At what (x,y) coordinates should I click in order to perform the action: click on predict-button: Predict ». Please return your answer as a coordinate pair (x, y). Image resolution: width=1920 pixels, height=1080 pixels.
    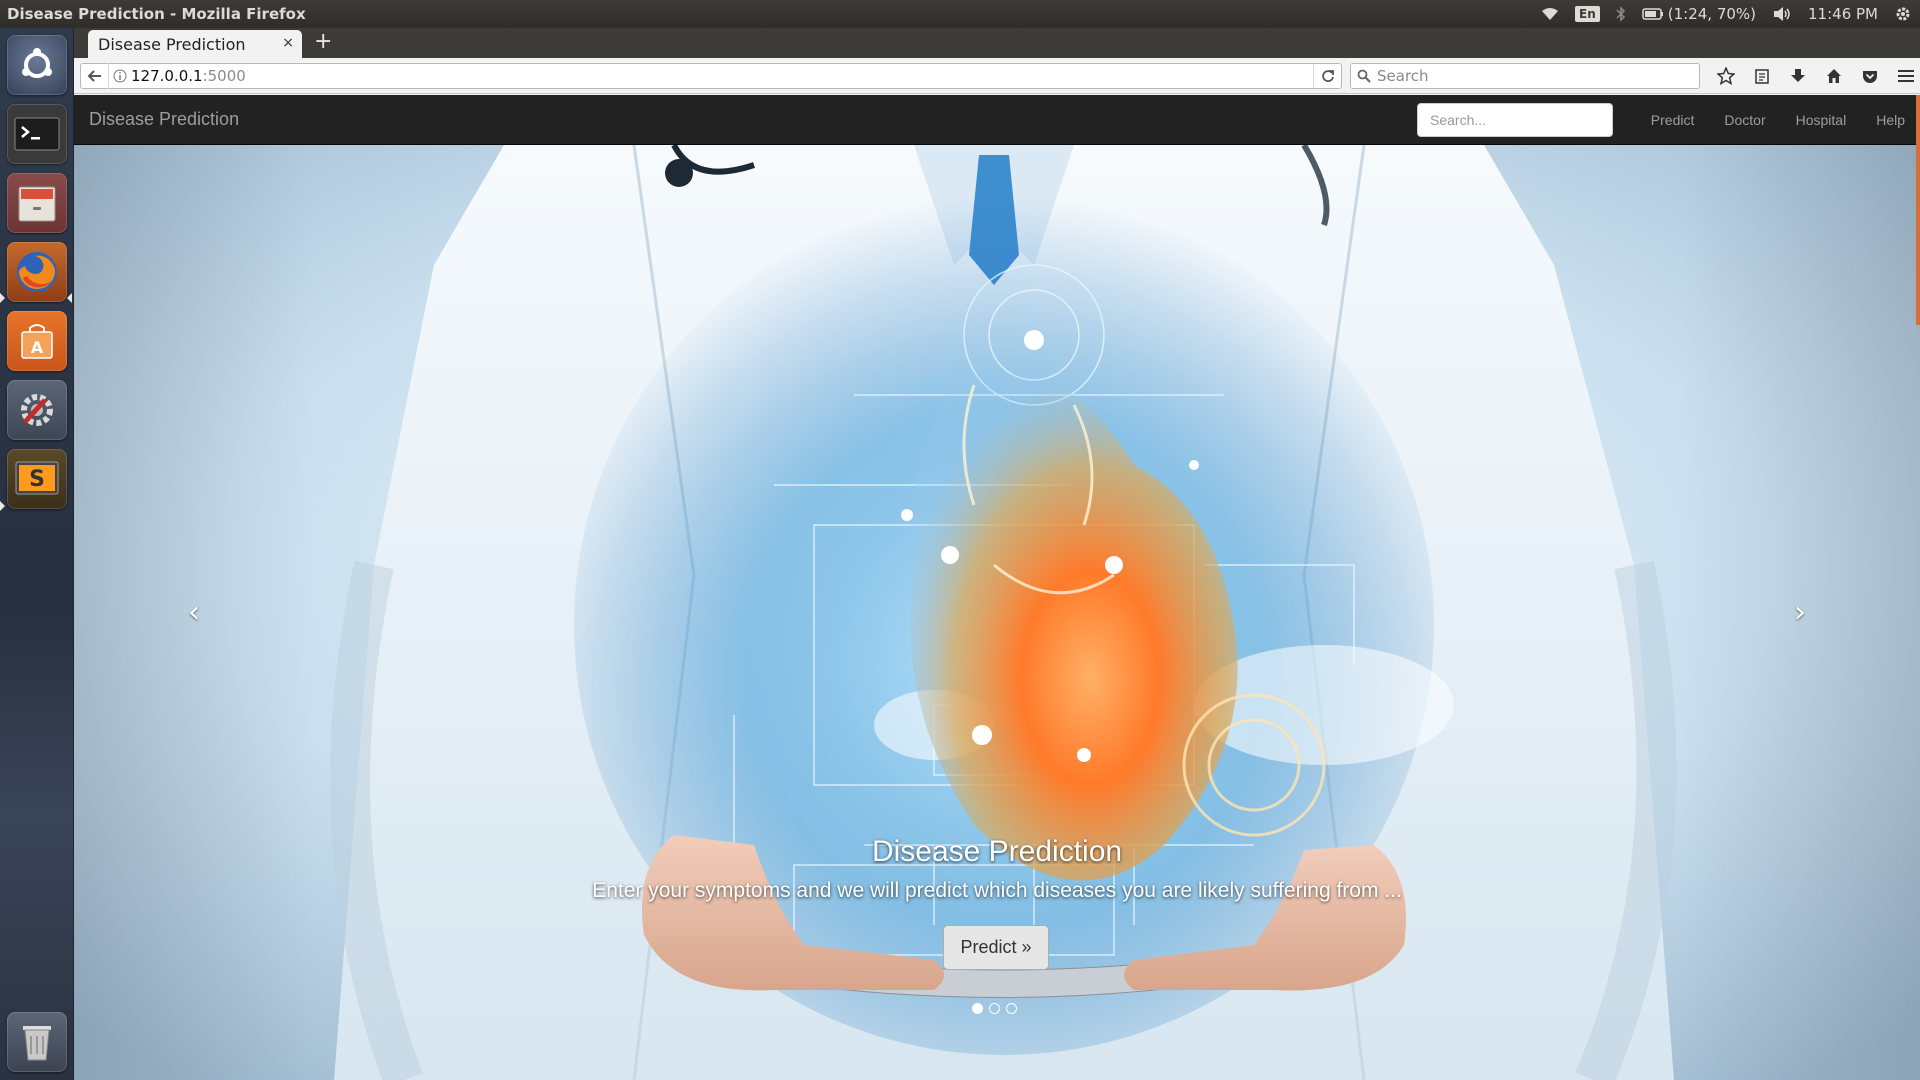
    Looking at the image, I should click on (996, 947).